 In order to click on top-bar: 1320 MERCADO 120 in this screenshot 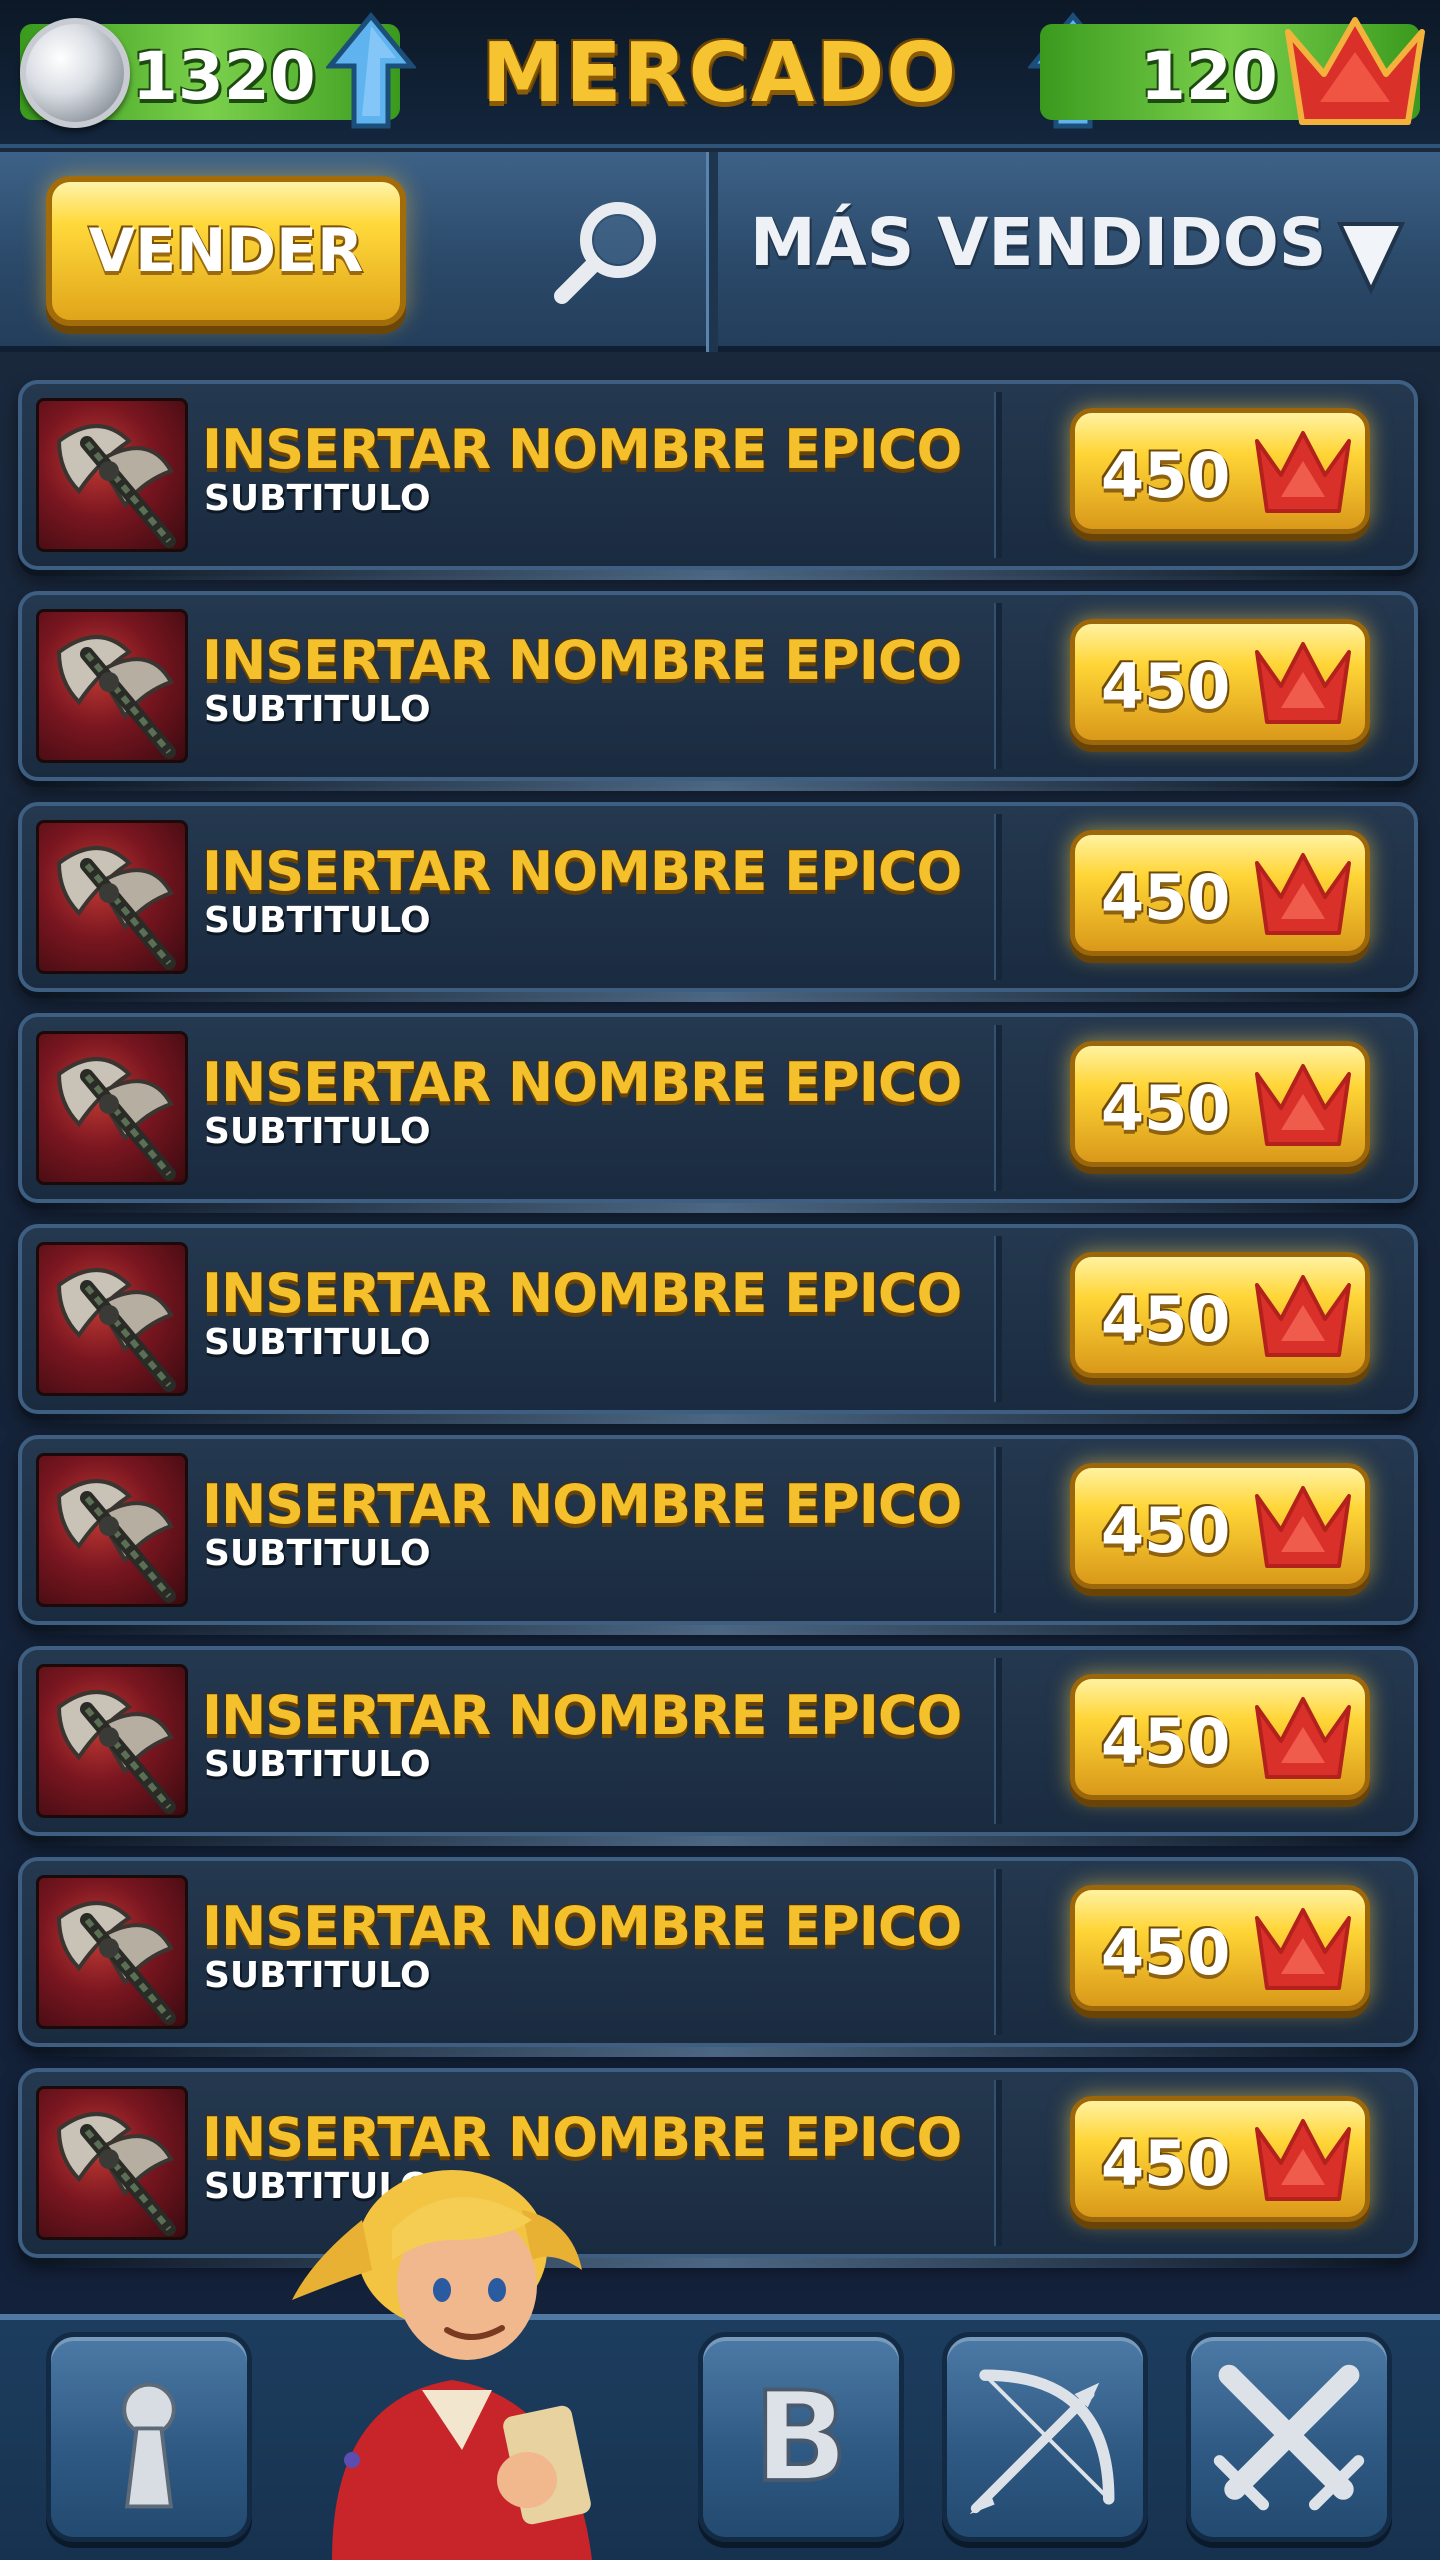, I will do `click(720, 74)`.